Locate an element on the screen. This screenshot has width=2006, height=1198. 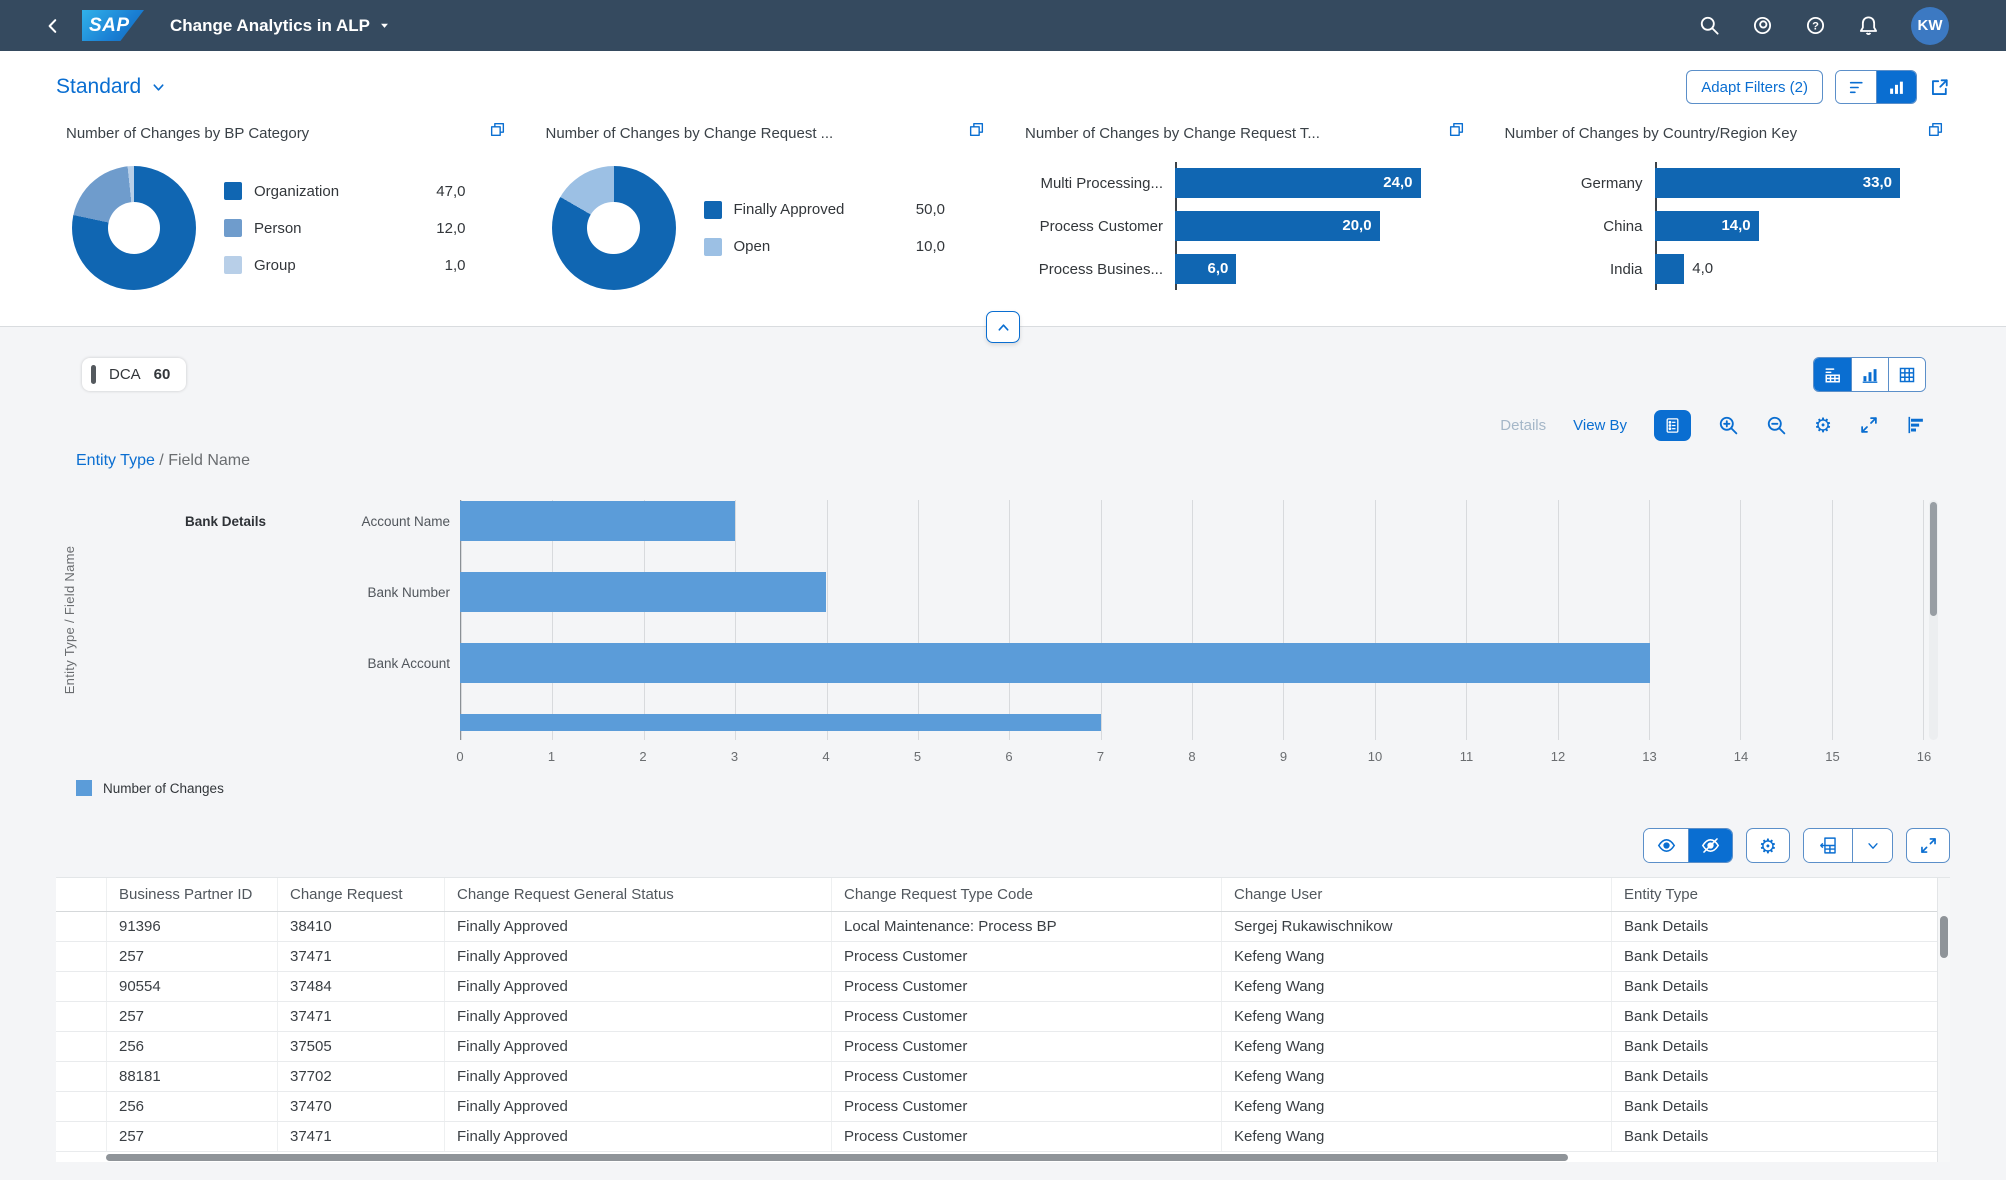
category-label: Bank Number is located at coordinates (408, 592).